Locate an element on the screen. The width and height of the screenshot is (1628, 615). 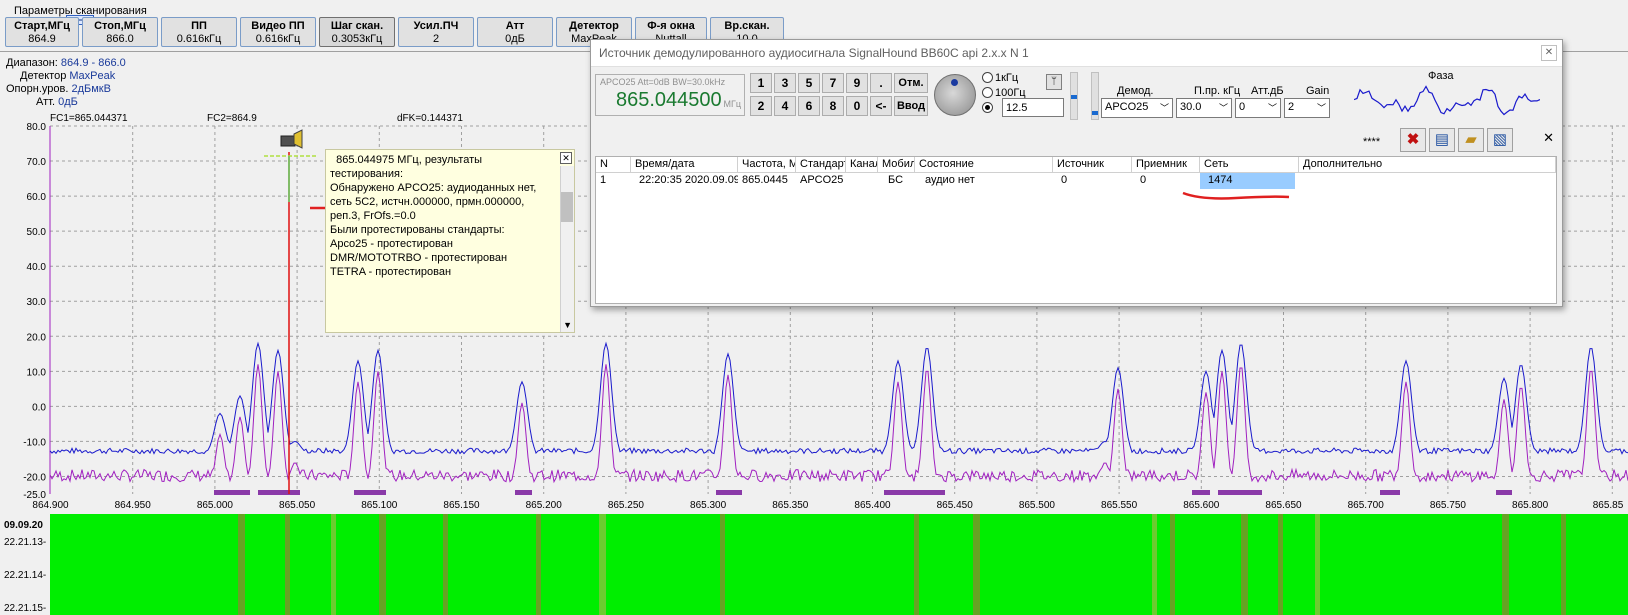
range-label: Диапазон: is located at coordinates (32, 63).